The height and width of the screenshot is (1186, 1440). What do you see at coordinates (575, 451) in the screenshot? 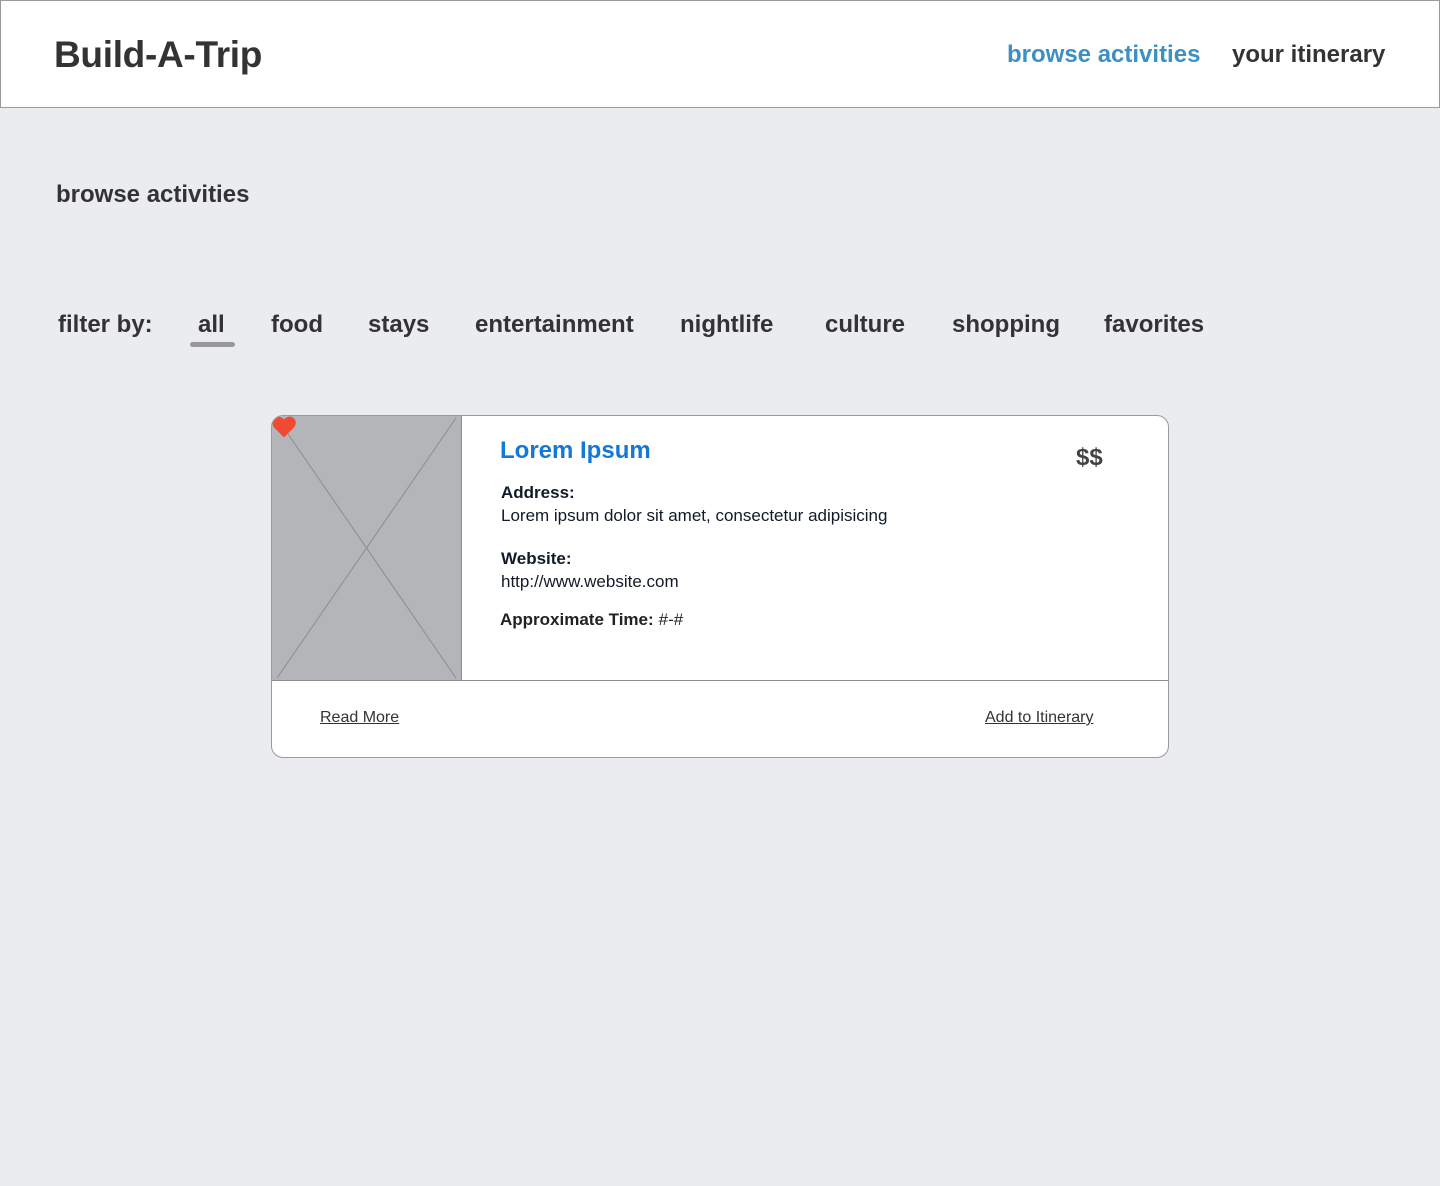
I see `activity-title: Lorem Ipsum` at bounding box center [575, 451].